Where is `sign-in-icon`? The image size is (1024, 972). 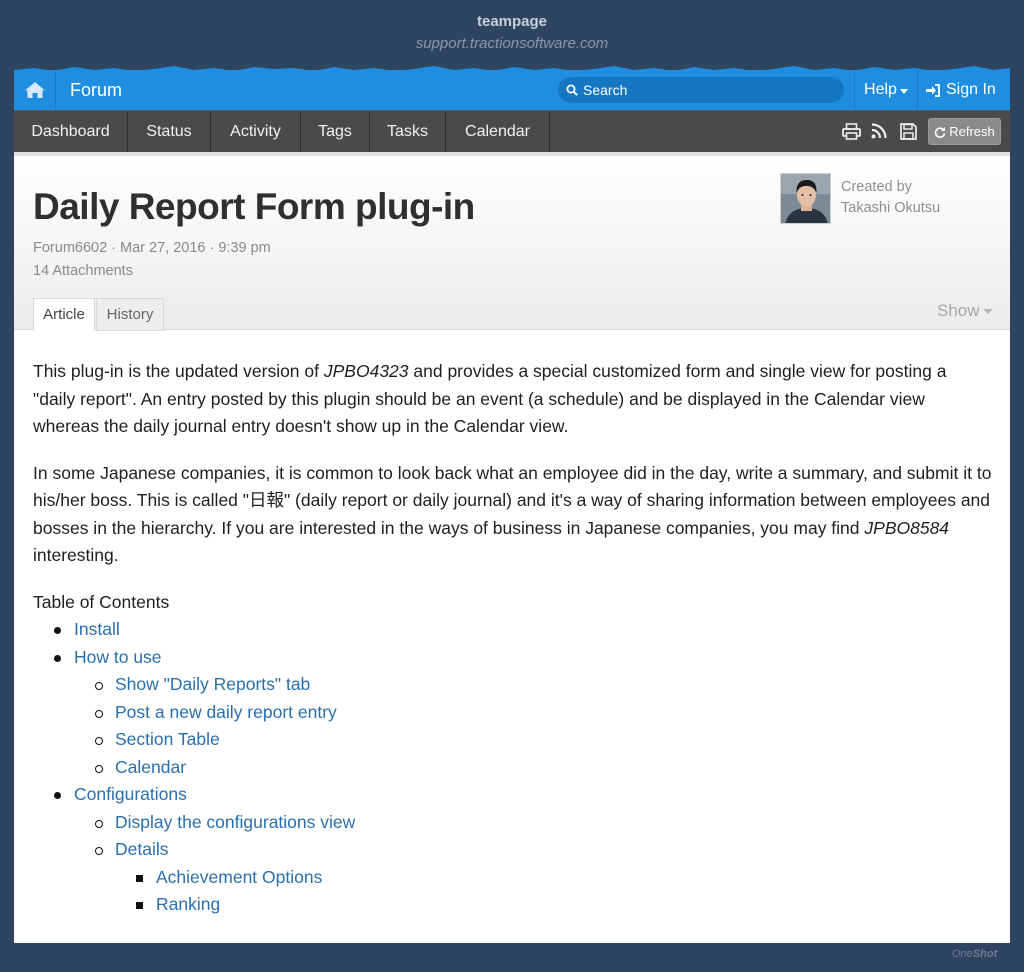
sign-in-icon is located at coordinates (933, 90).